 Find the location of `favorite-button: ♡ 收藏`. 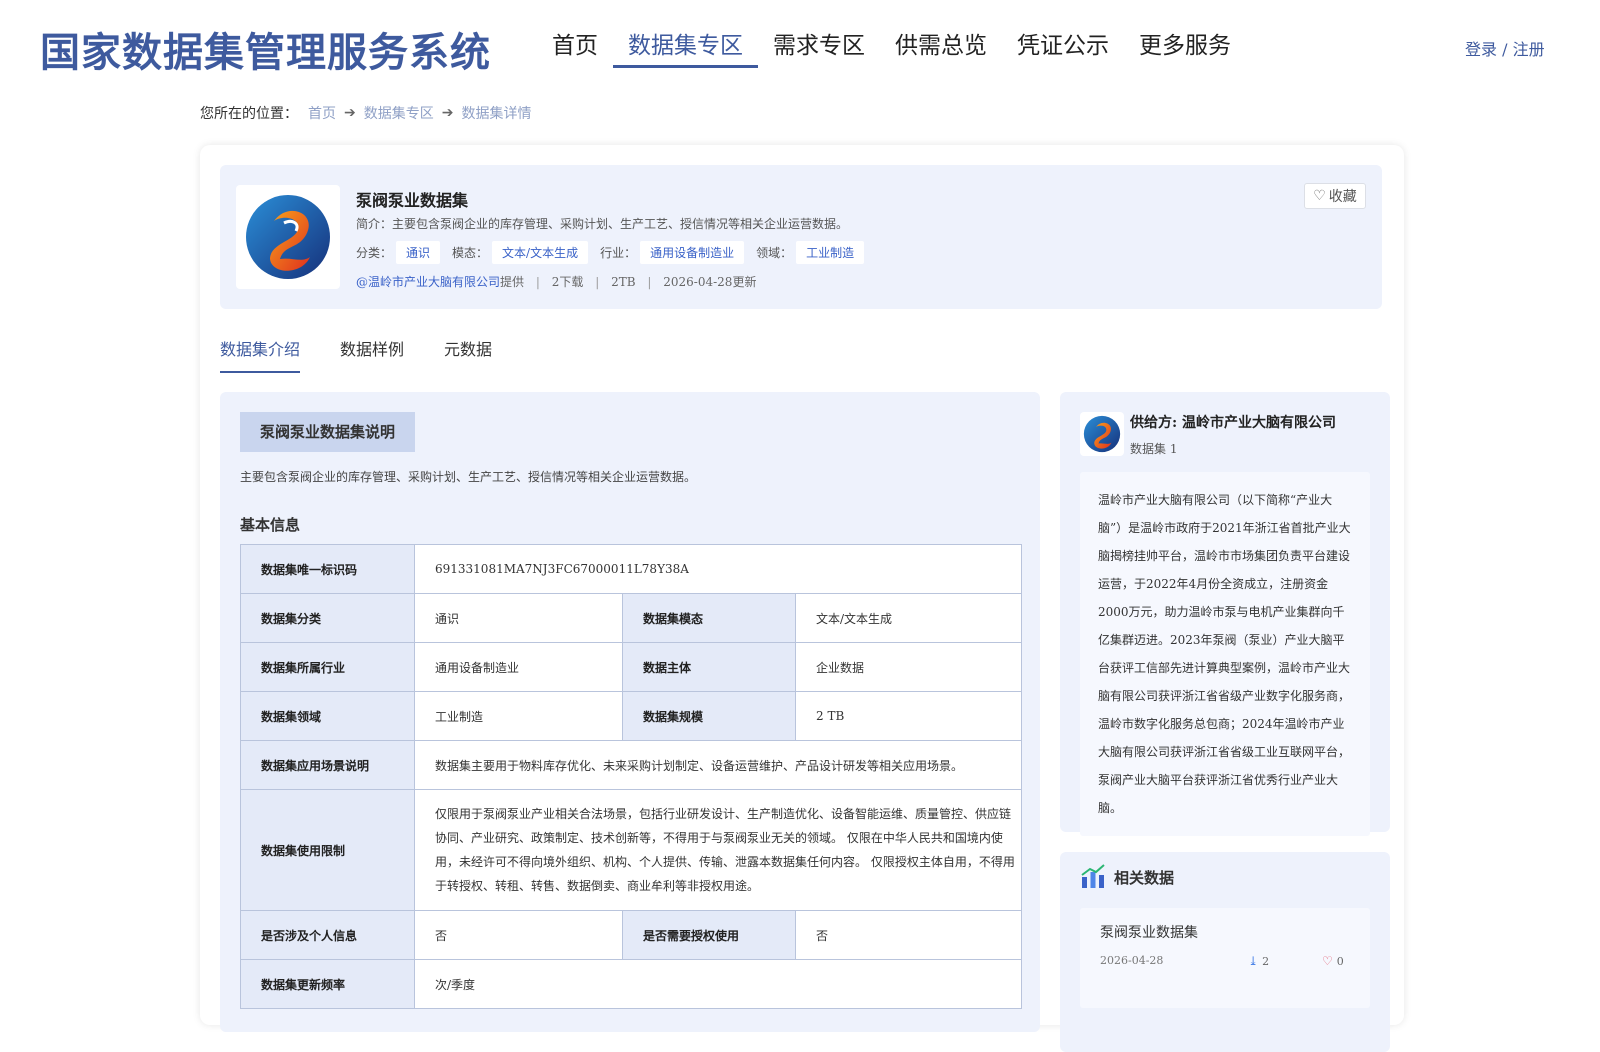

favorite-button: ♡ 收藏 is located at coordinates (1335, 196).